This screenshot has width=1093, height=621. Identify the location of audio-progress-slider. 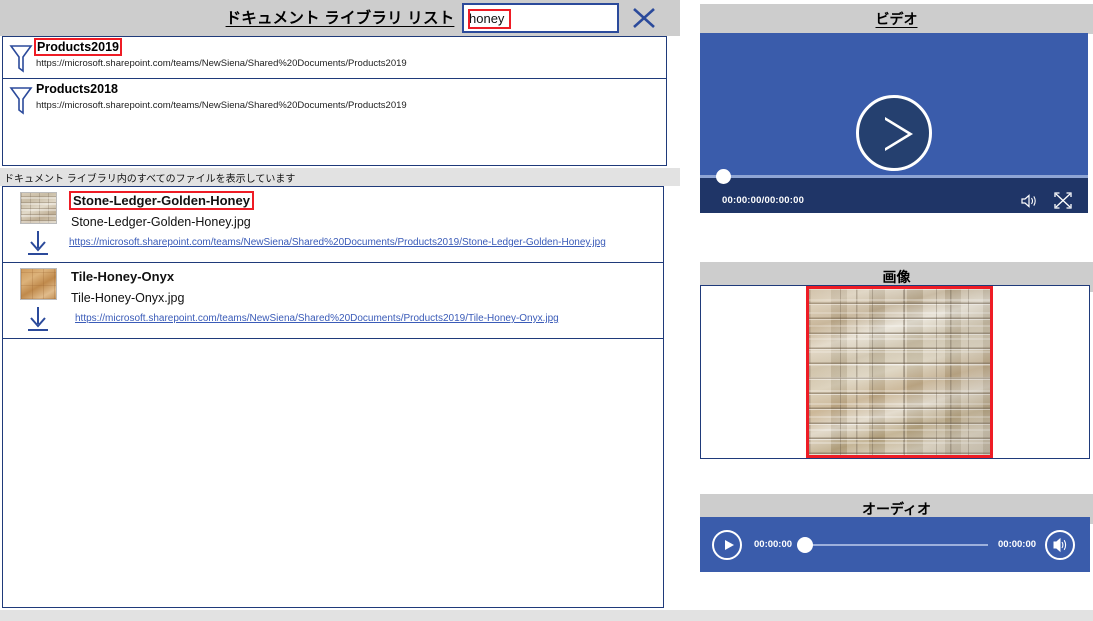
(892, 545).